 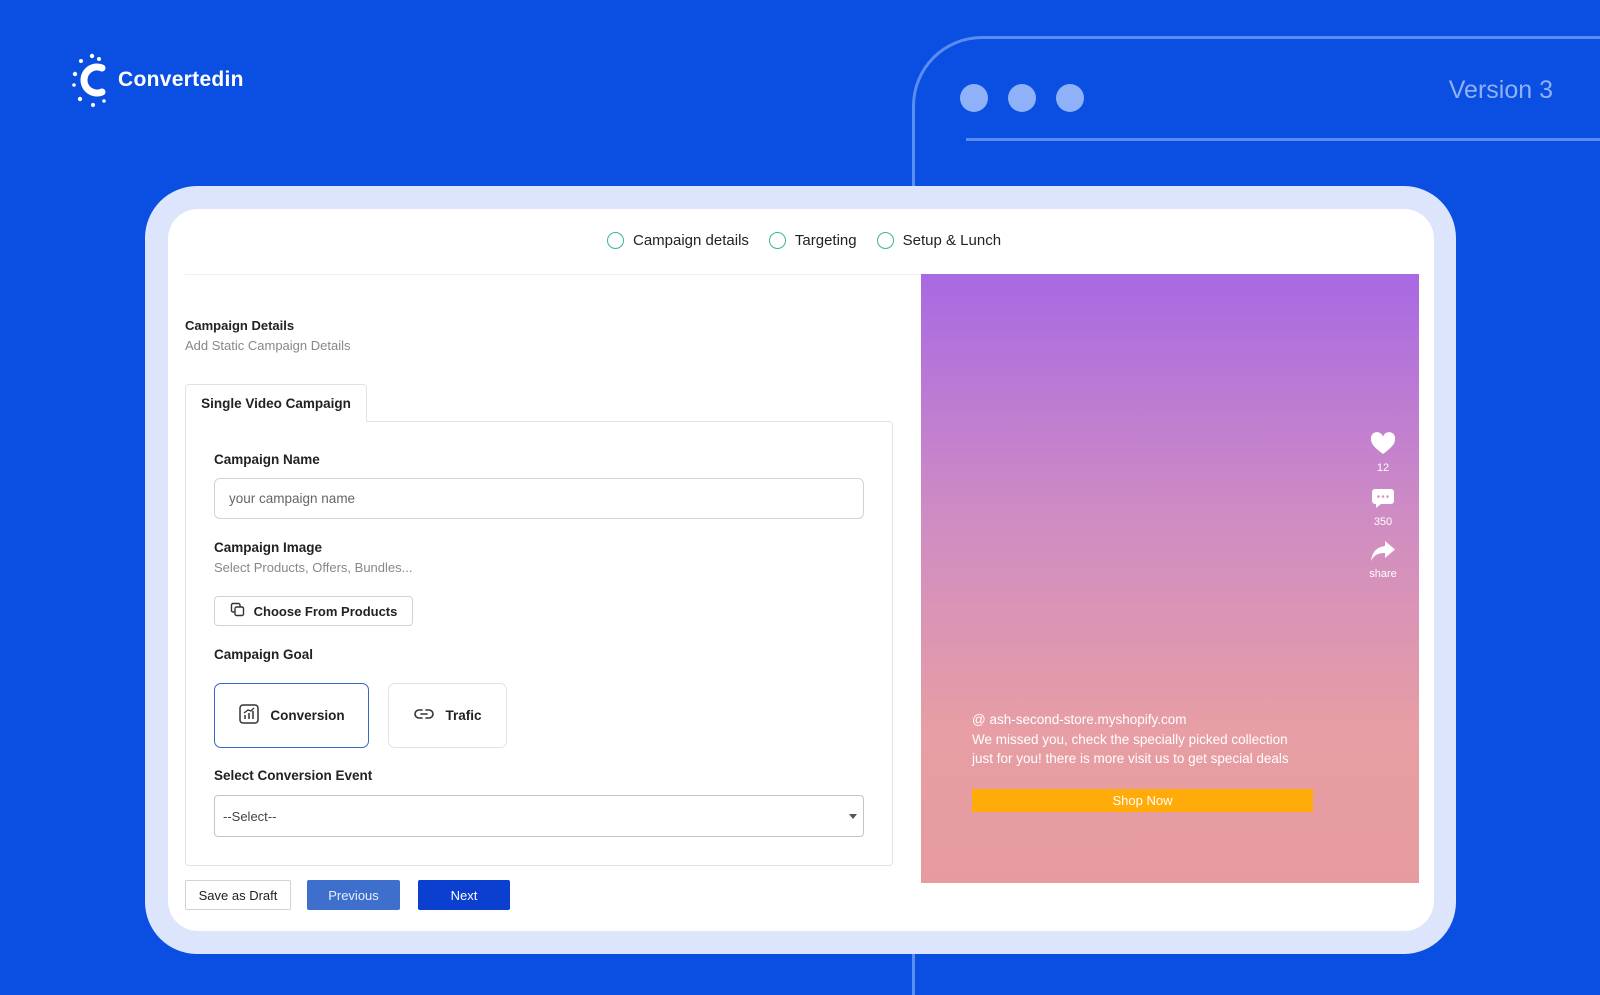 What do you see at coordinates (539, 816) in the screenshot?
I see `conversion-event-select: --Select--` at bounding box center [539, 816].